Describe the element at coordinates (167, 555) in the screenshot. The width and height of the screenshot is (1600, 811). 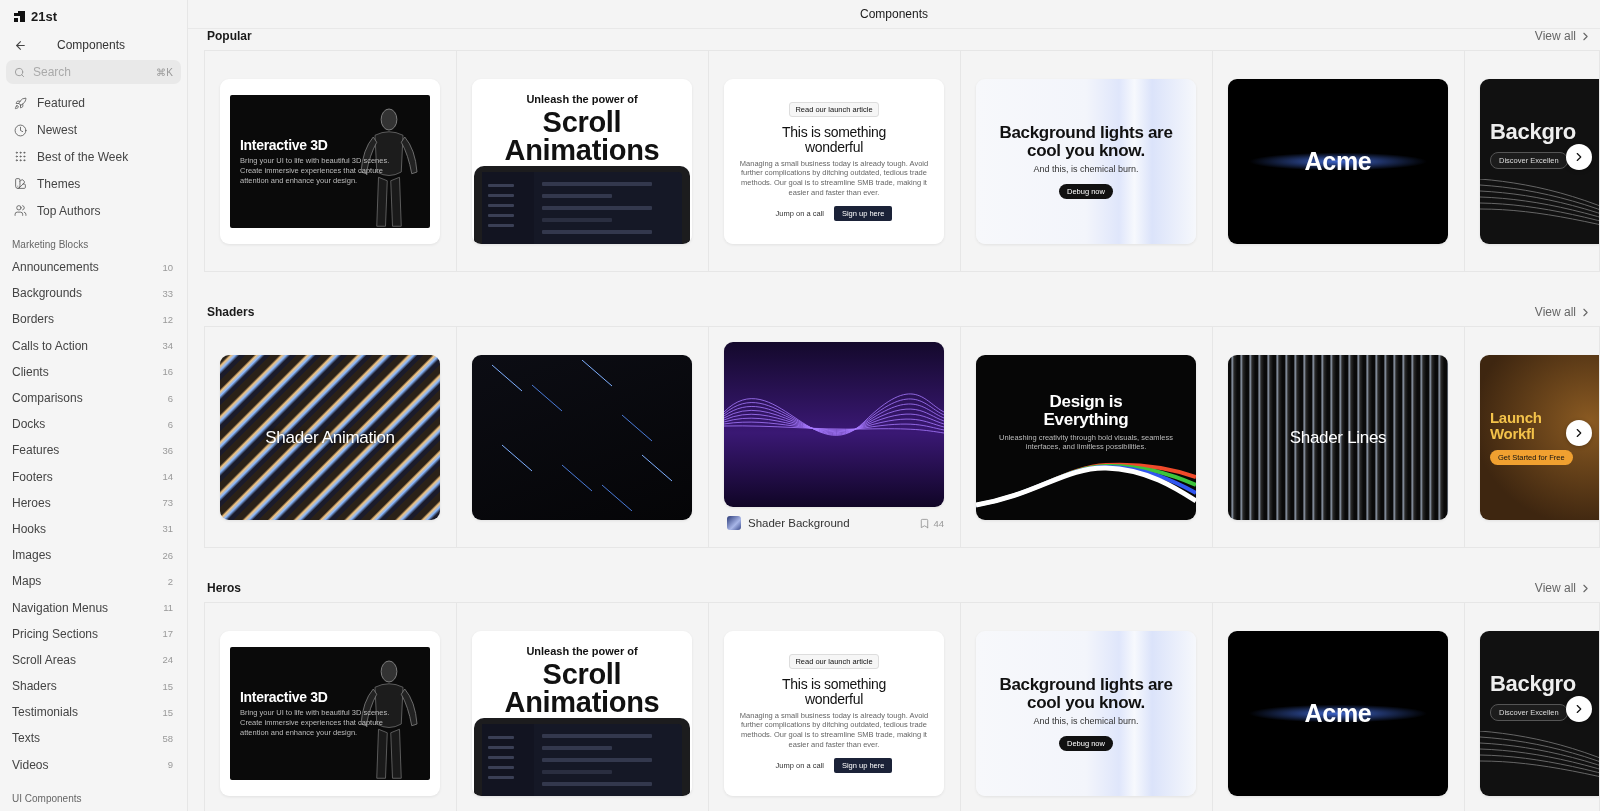
I see `category-count: 26` at that location.